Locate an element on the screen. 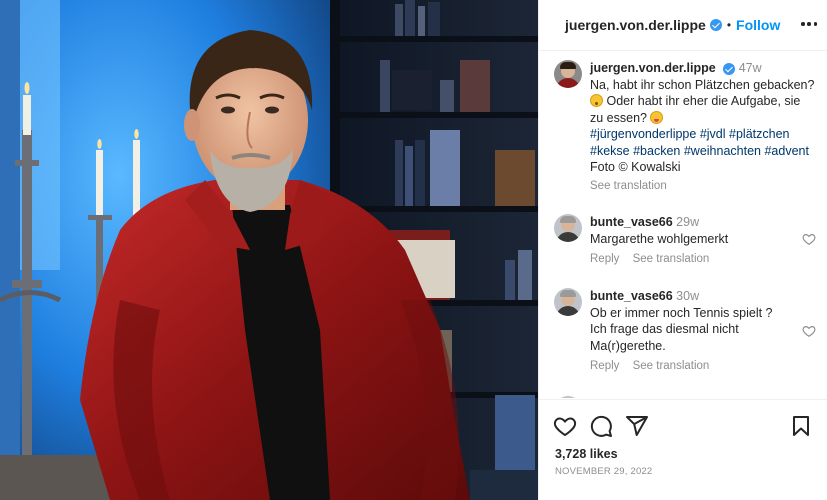  hashtag: #backen is located at coordinates (656, 151).